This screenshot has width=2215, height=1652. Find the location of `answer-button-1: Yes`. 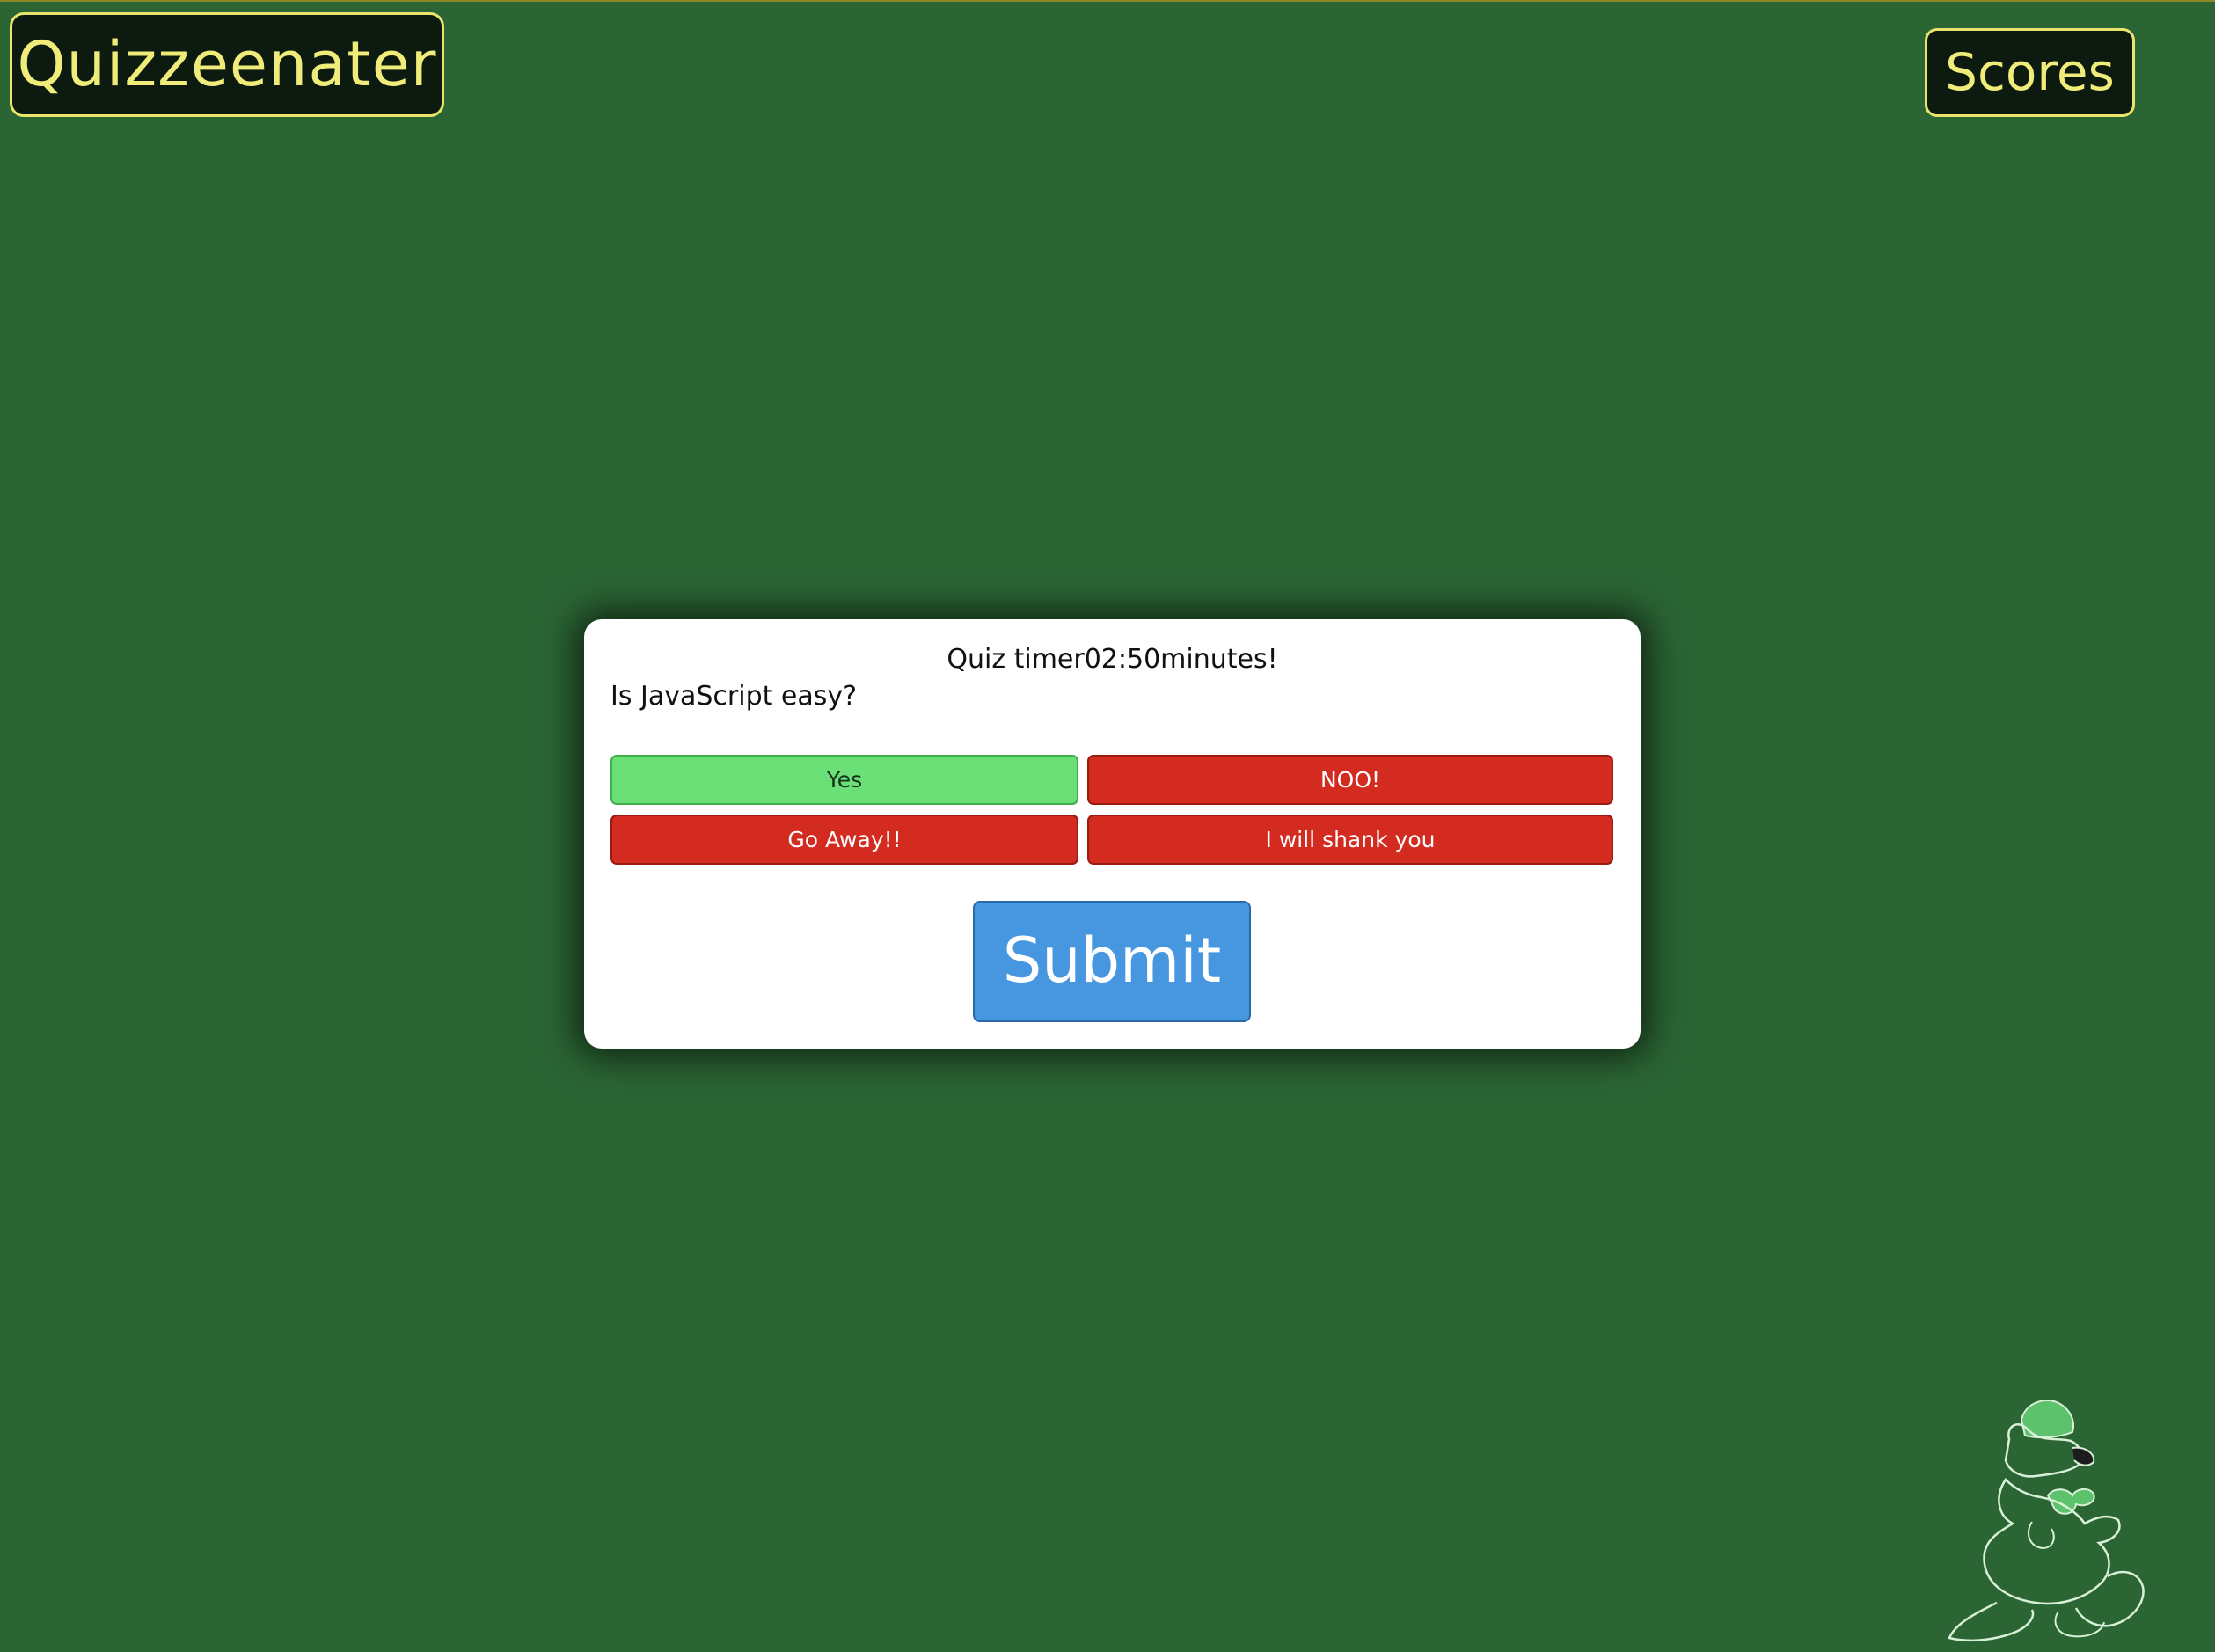

answer-button-1: Yes is located at coordinates (844, 780).